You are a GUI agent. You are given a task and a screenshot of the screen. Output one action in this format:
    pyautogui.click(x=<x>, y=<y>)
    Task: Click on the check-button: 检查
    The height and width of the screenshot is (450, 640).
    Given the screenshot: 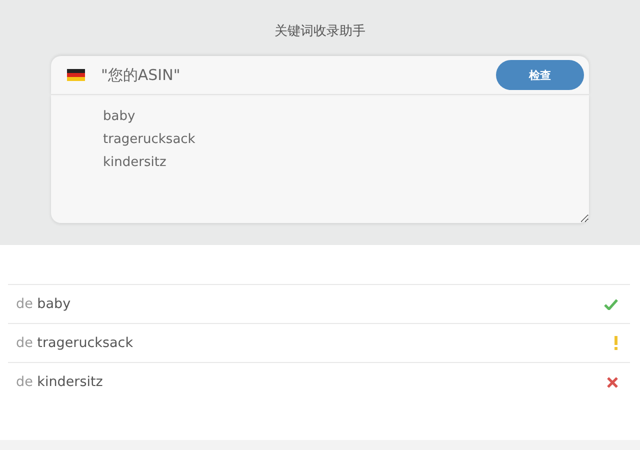 What is the action you would take?
    pyautogui.click(x=540, y=75)
    